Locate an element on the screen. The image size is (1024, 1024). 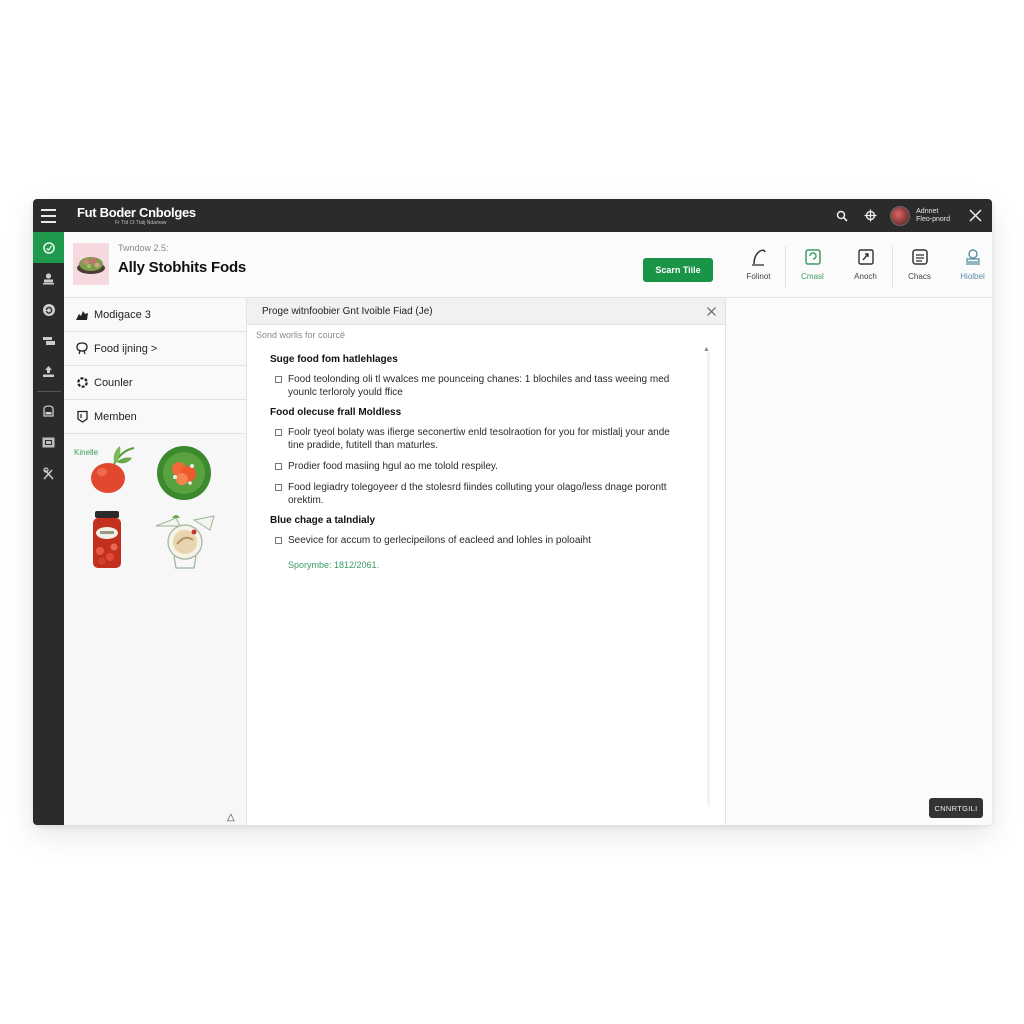
tool-list: Chacs is located at coordinates (919, 263).